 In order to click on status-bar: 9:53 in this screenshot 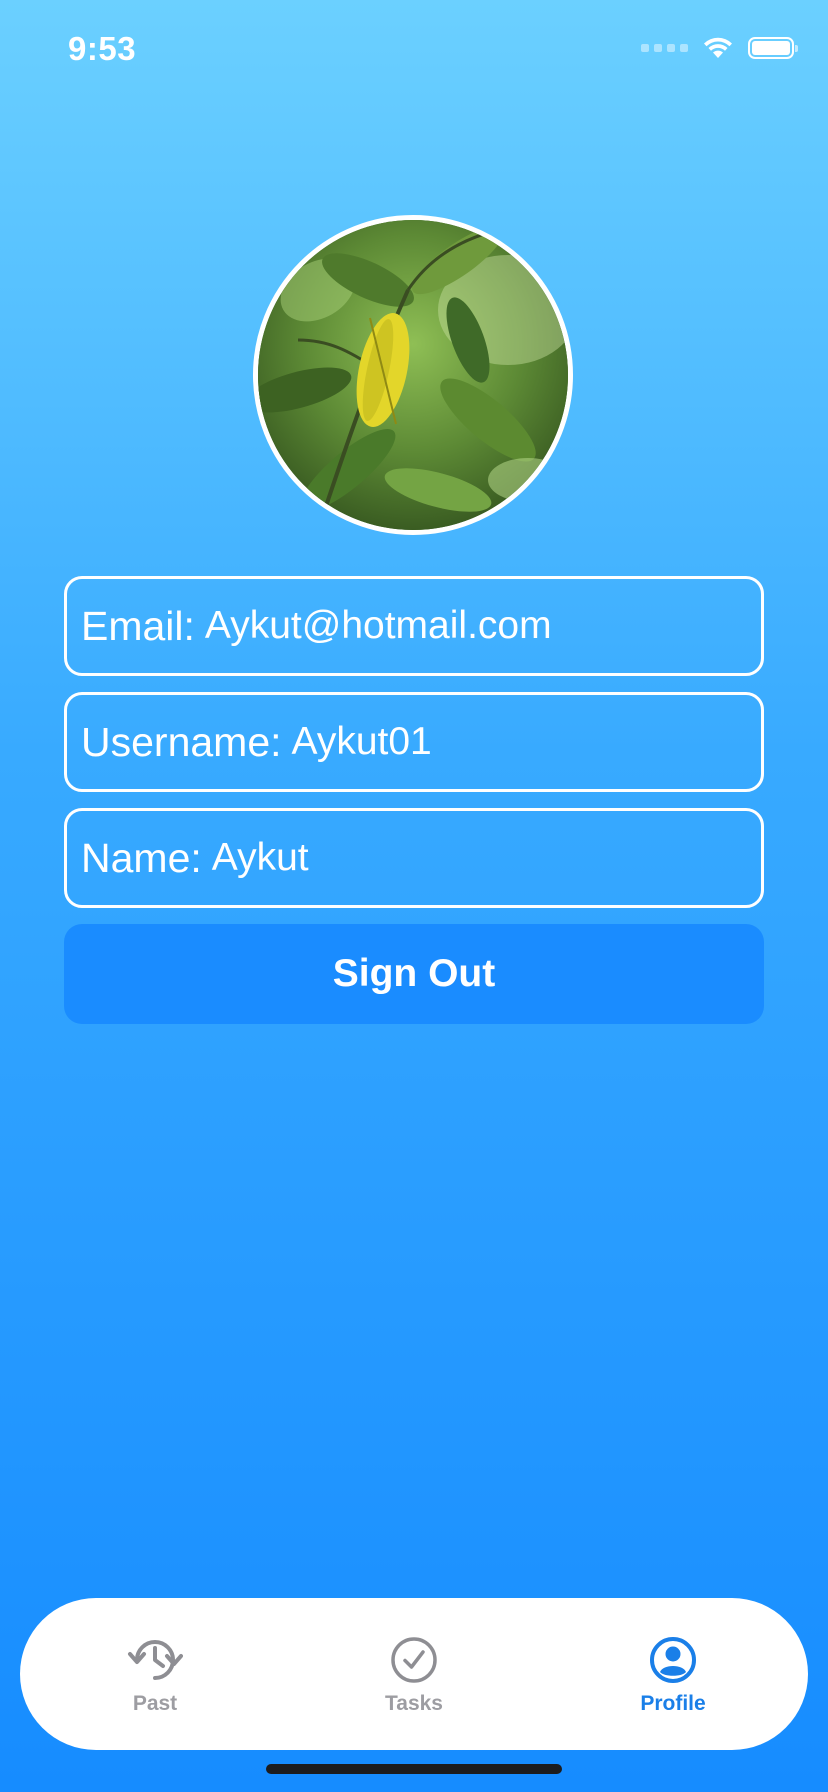, I will do `click(414, 50)`.